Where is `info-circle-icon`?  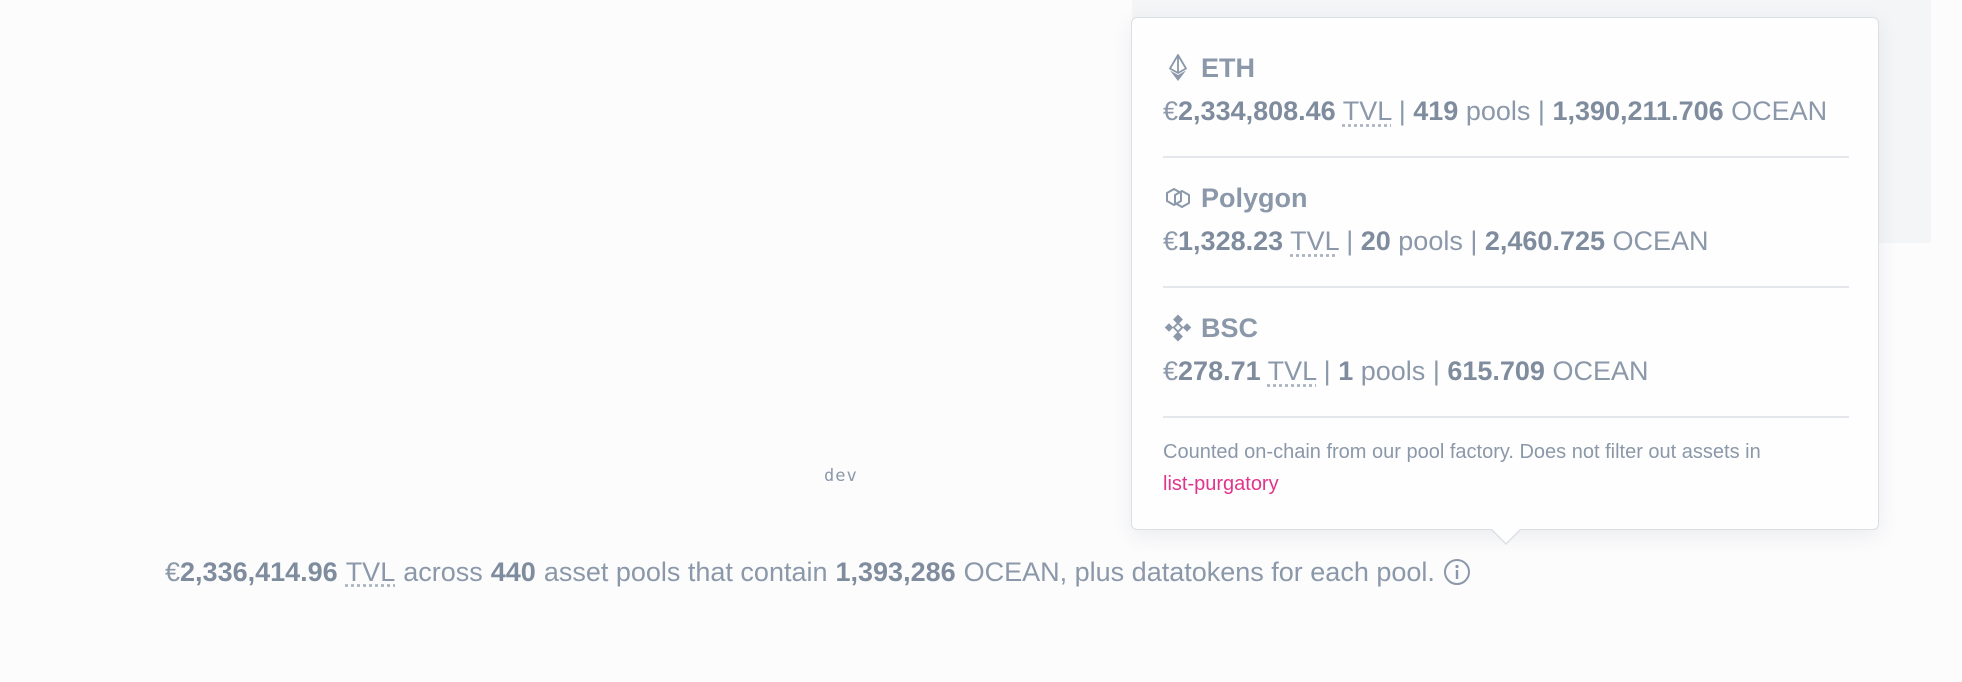
info-circle-icon is located at coordinates (1457, 572).